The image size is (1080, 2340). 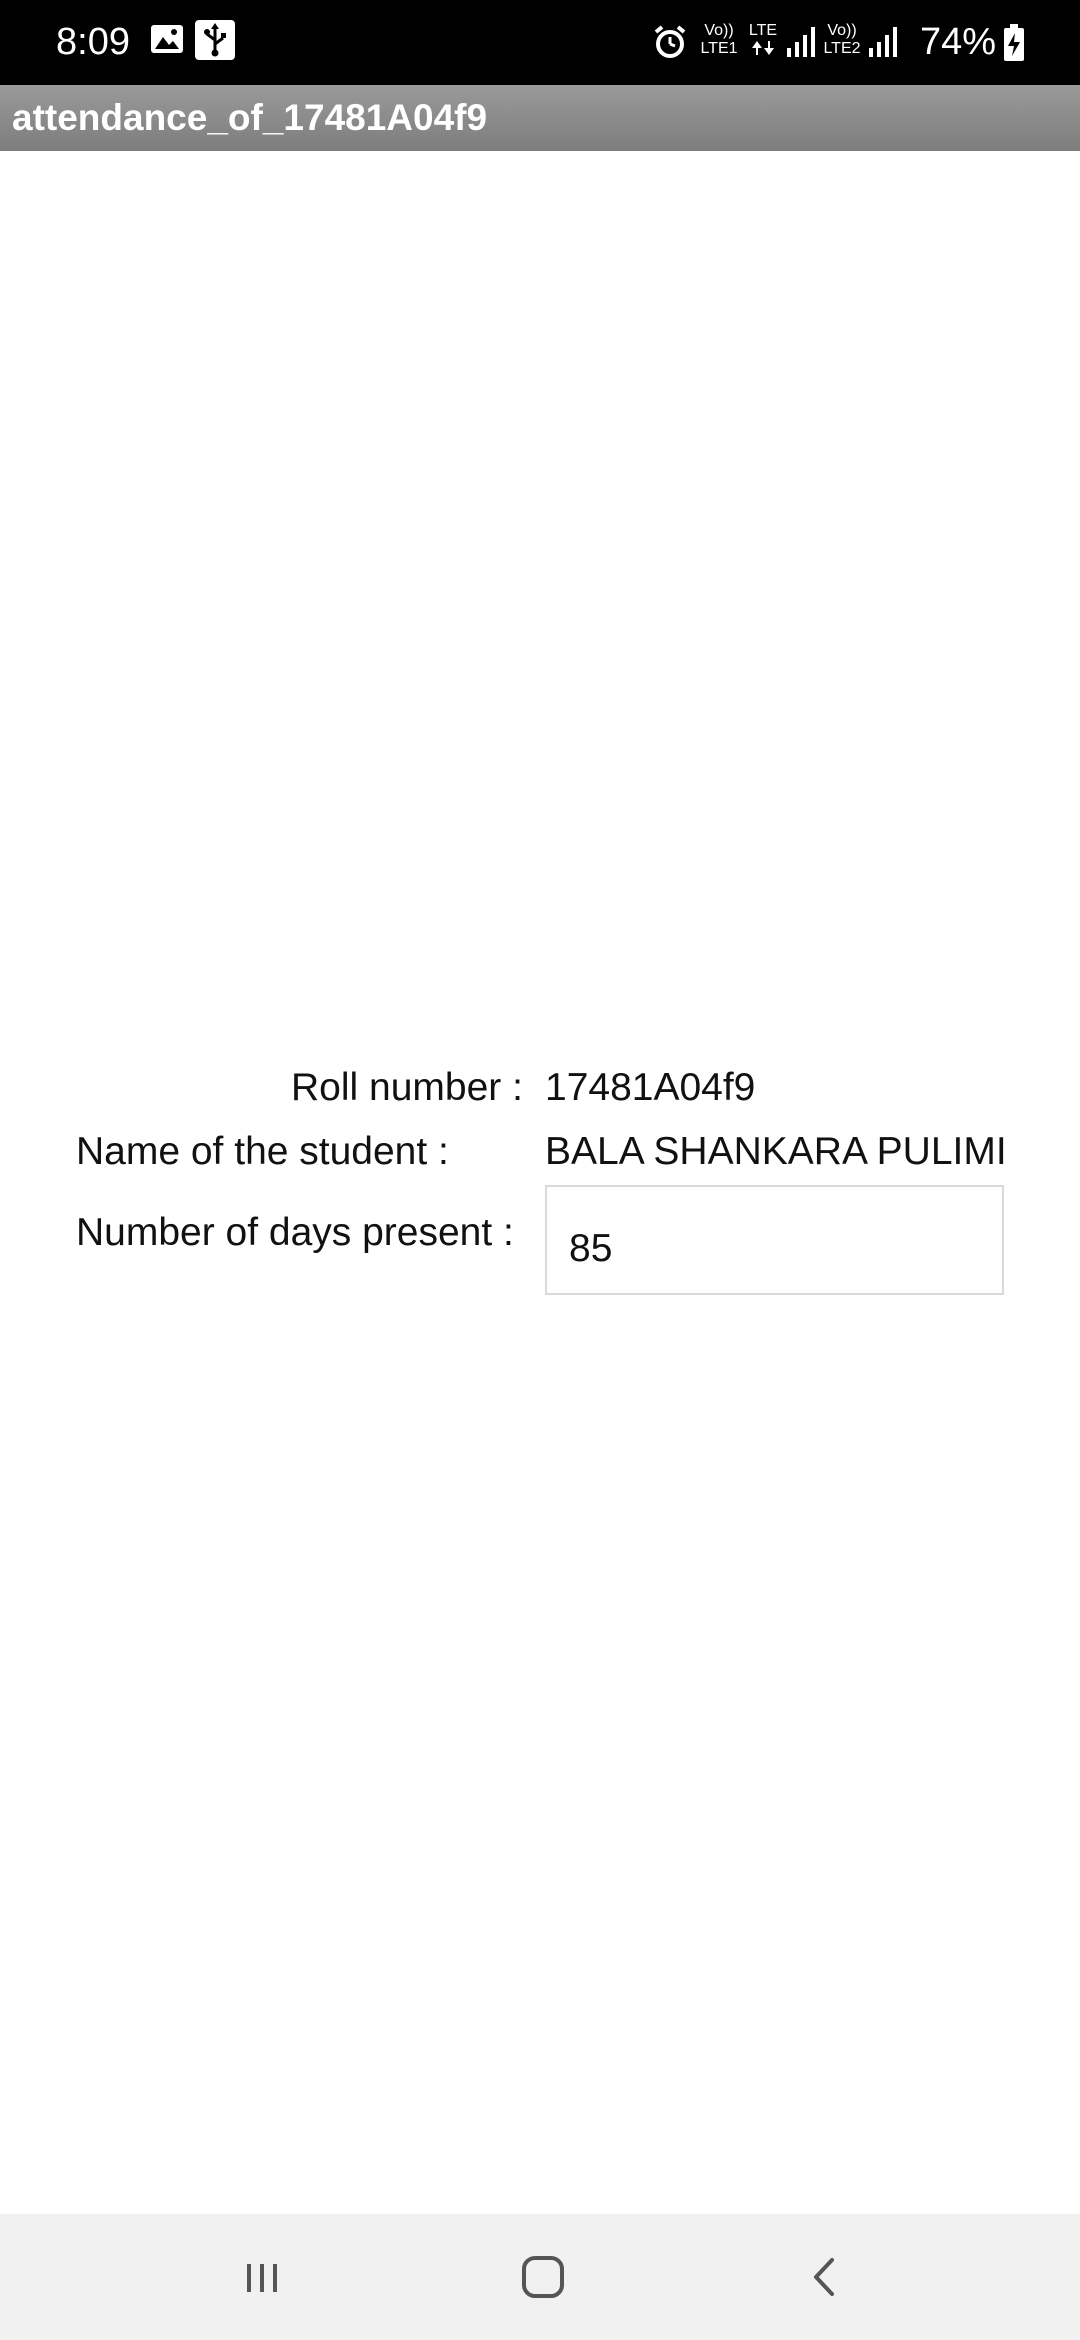 I want to click on days-present-label: Number of days present :, so click(x=295, y=1232).